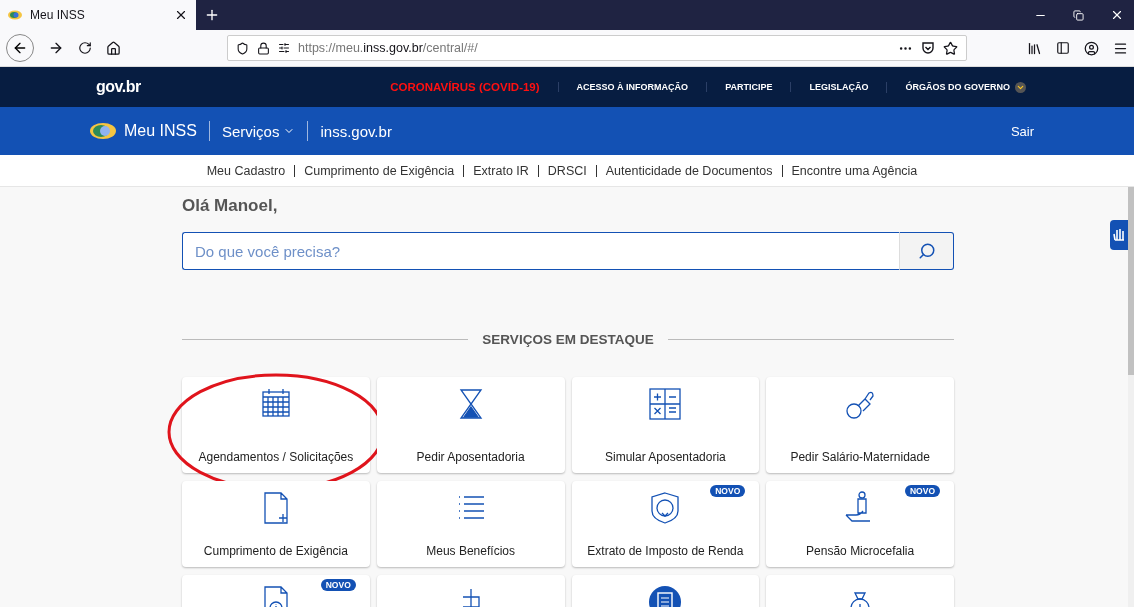 This screenshot has height=607, width=1134. I want to click on brand-name: Meu INSS, so click(160, 131).